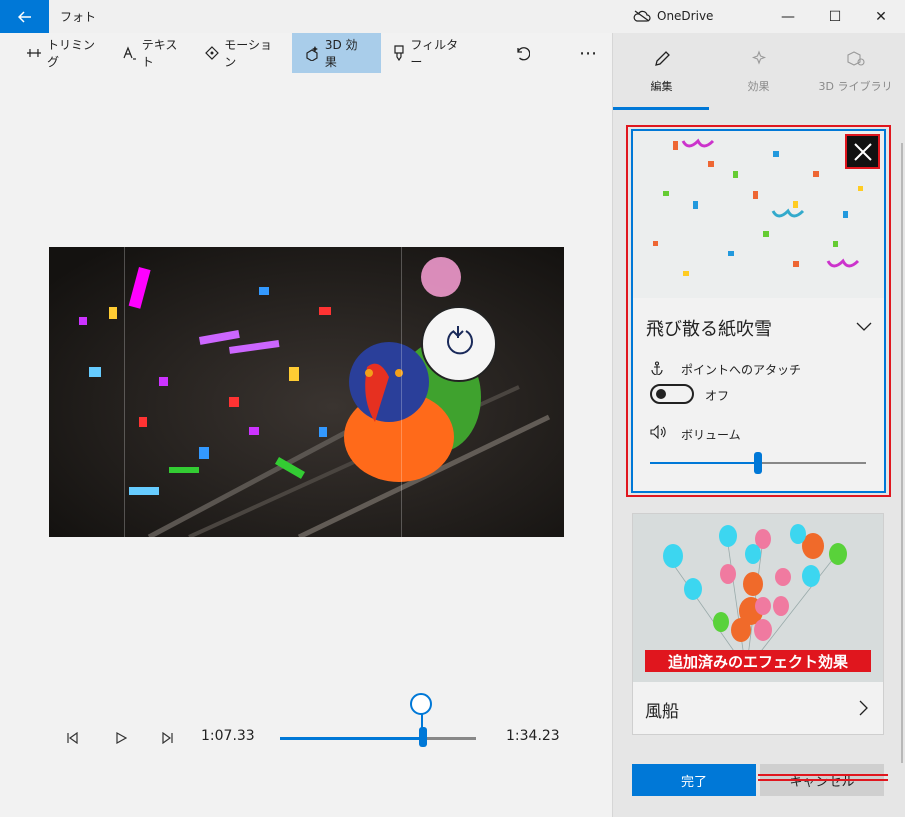  Describe the element at coordinates (661, 86) in the screenshot. I see `tab-edit-label: 編集` at that location.